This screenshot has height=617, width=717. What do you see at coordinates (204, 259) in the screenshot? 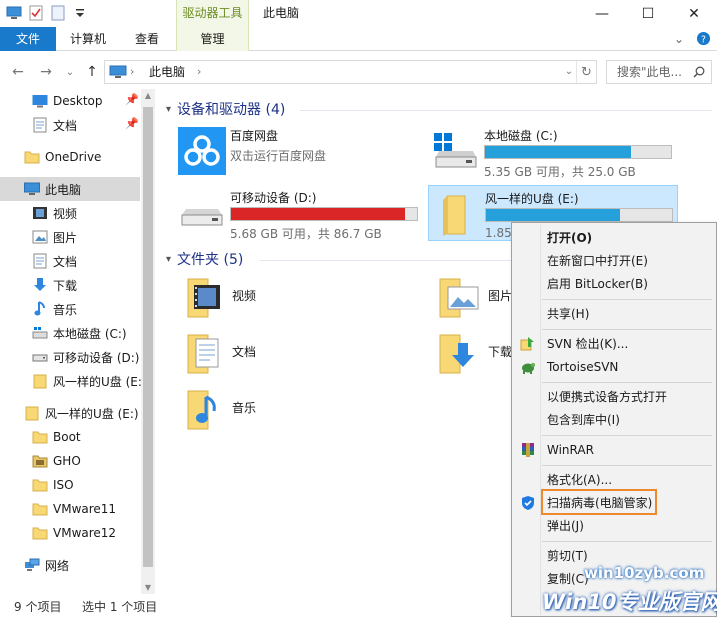
I see `folders-group-header: ▾ 文件夹 (5)` at bounding box center [204, 259].